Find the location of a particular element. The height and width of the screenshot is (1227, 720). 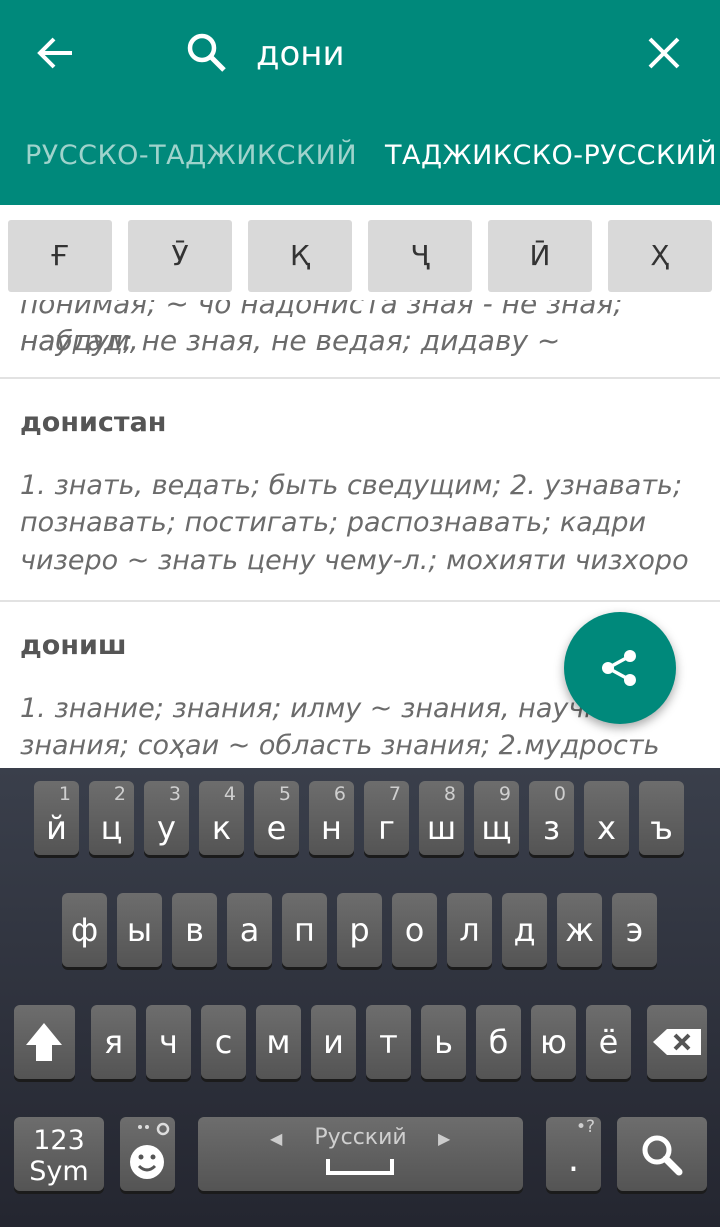

key-label: ы is located at coordinates (139, 930).